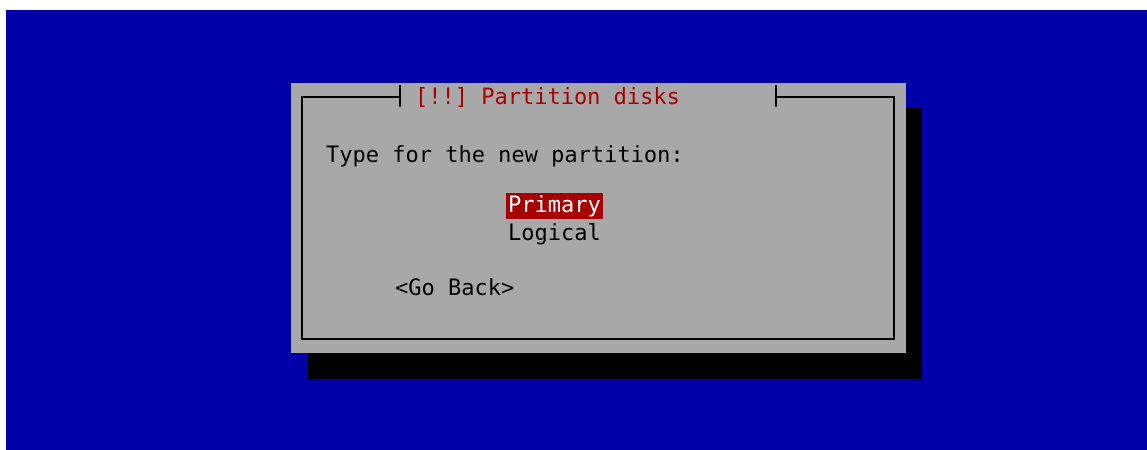 This screenshot has height=450, width=1147. Describe the element at coordinates (776, 96) in the screenshot. I see `title-right-tick` at that location.